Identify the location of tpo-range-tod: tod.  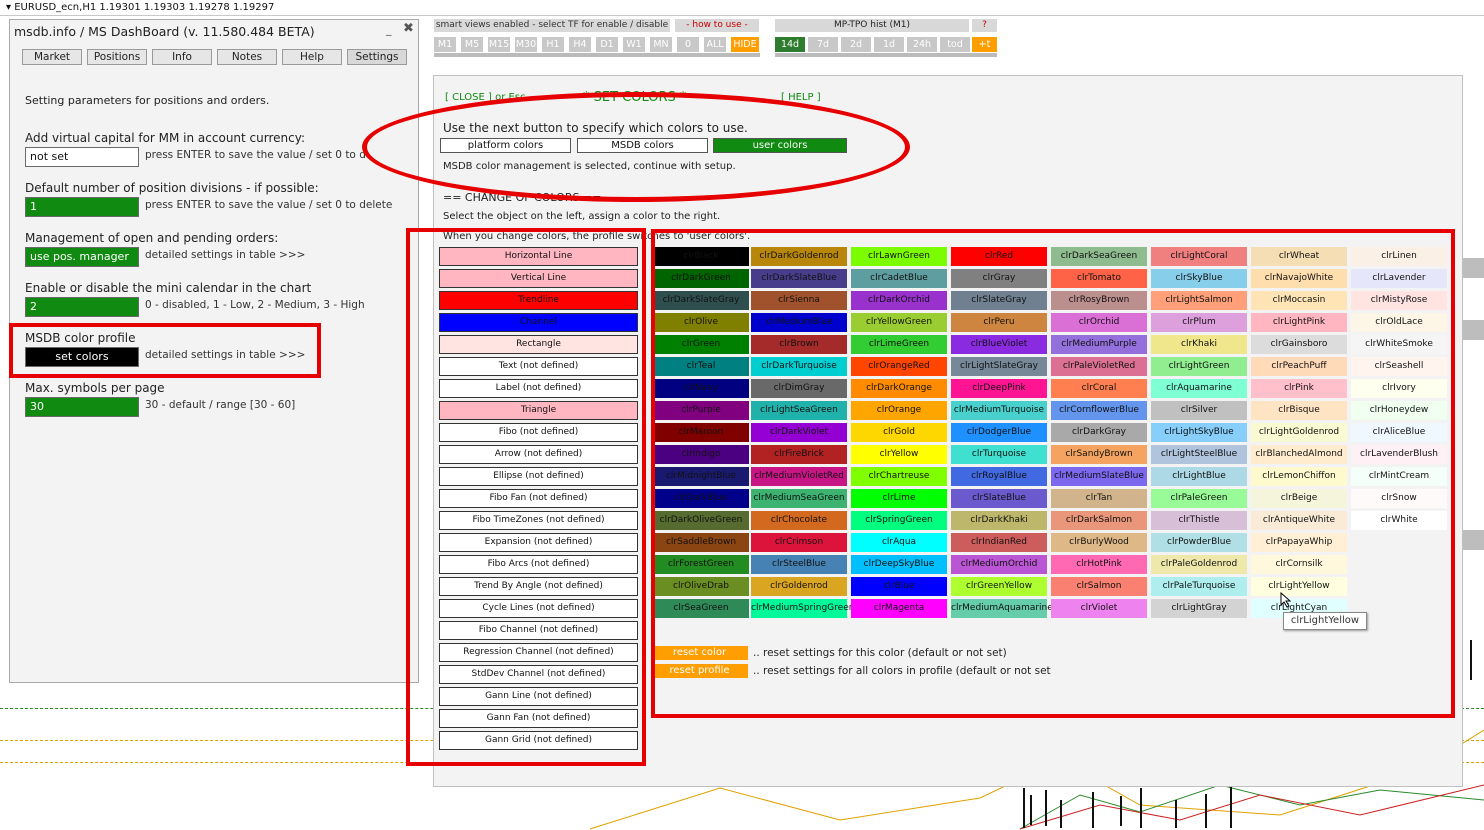
(955, 44).